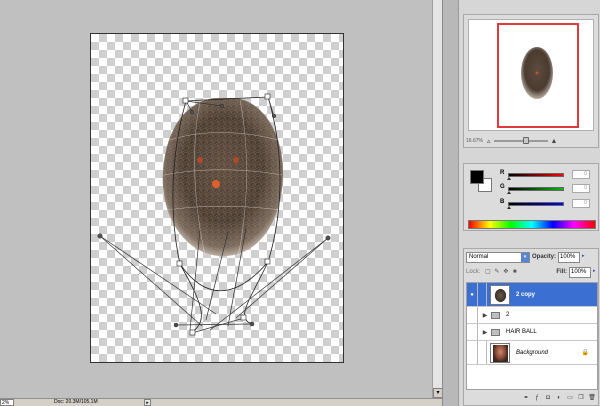  I want to click on layer-name: HAIR BALL, so click(521, 332).